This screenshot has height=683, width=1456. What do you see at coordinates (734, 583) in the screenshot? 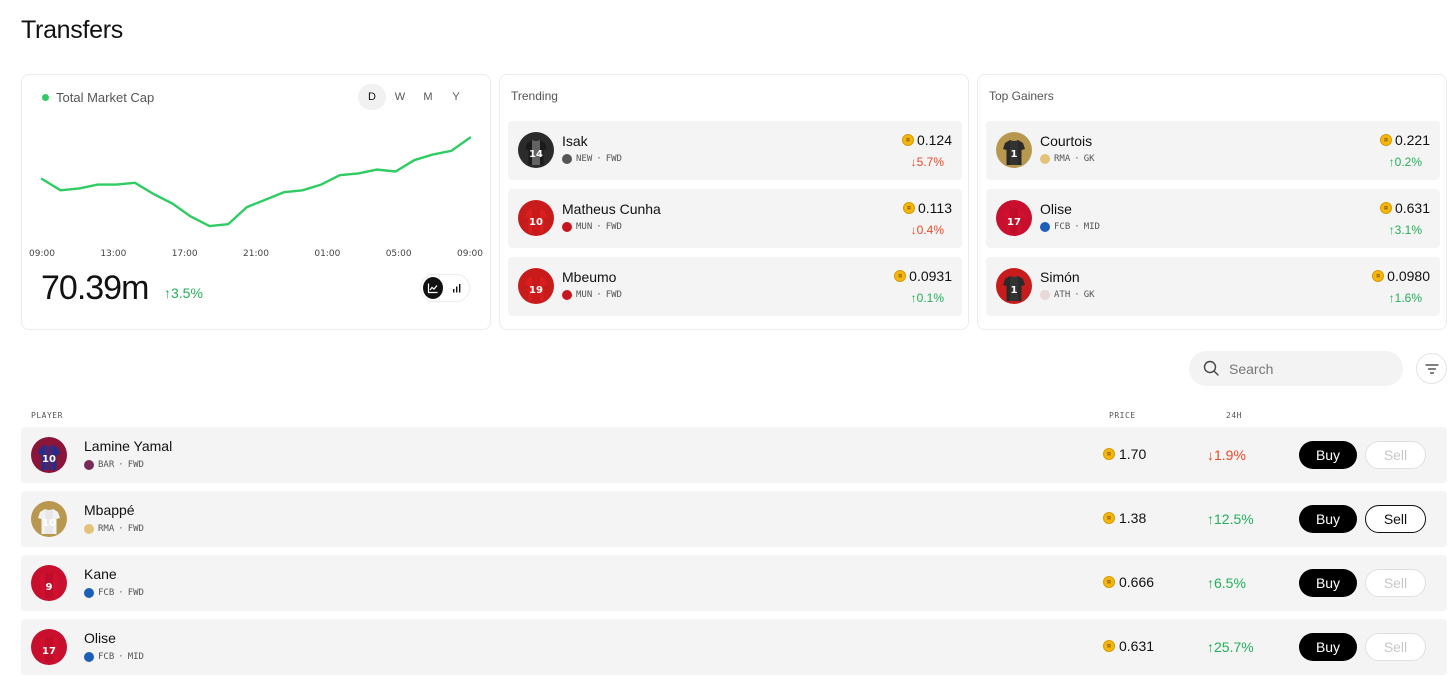
I see `table-row: 9 Kane FCB · FWD ¤ 0.666 ↑6.5% Buy Sell` at bounding box center [734, 583].